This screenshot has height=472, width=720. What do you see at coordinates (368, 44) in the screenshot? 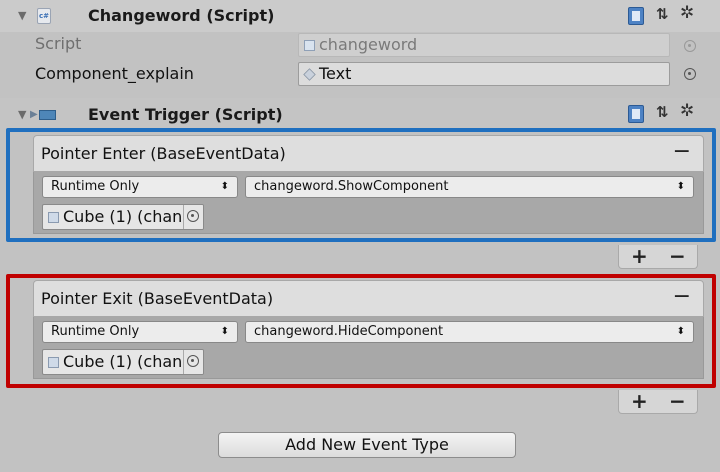
I see `script-field-value: changeword` at bounding box center [368, 44].